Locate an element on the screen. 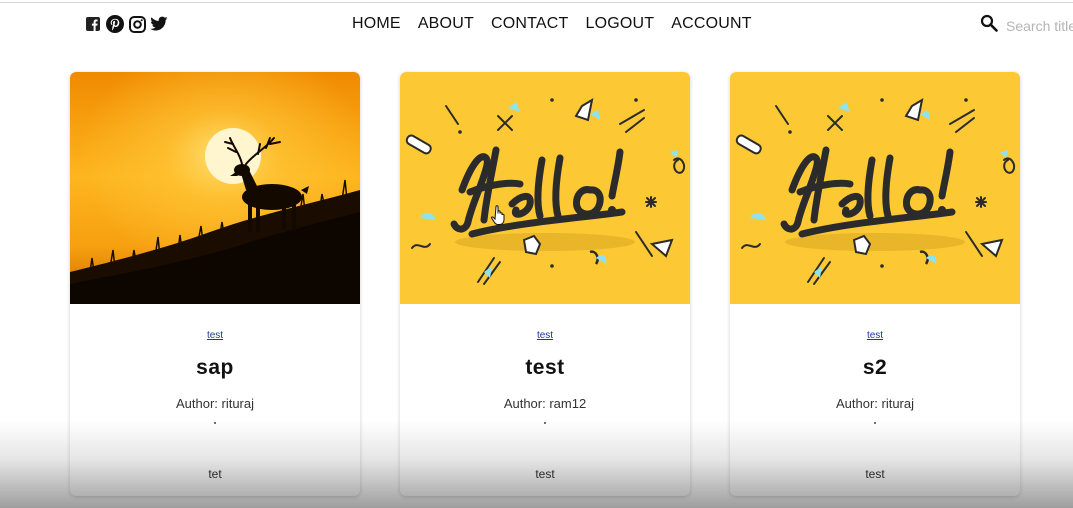  facebook-icon is located at coordinates (93, 24).